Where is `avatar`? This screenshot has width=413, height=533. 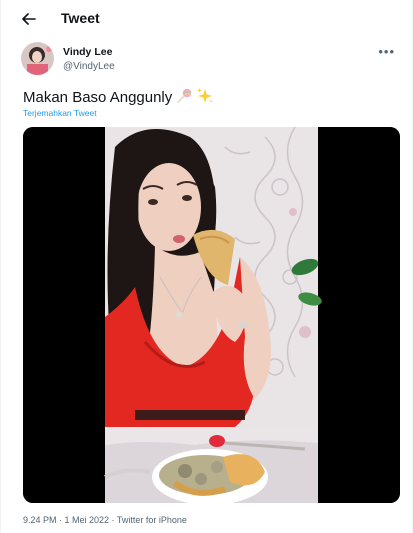 avatar is located at coordinates (37, 58).